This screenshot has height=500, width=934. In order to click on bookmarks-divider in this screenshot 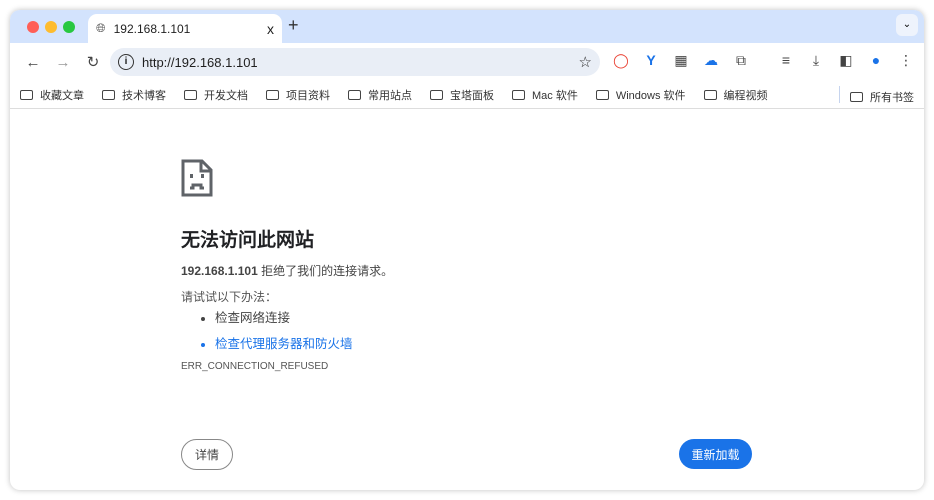, I will do `click(839, 94)`.